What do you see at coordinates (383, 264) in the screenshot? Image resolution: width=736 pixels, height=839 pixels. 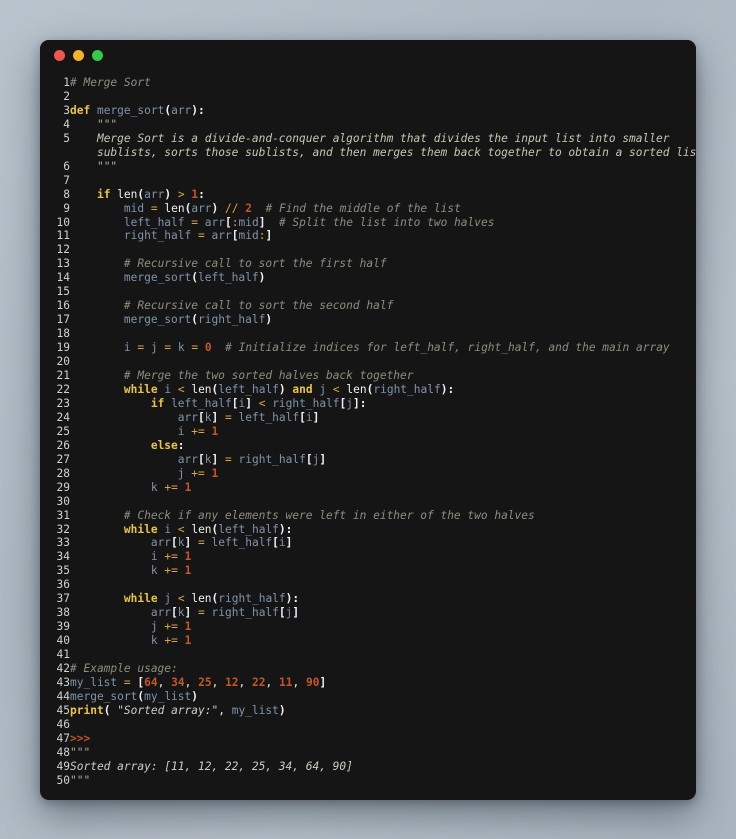 I see `line-source: # Recursive call to sort the first half` at bounding box center [383, 264].